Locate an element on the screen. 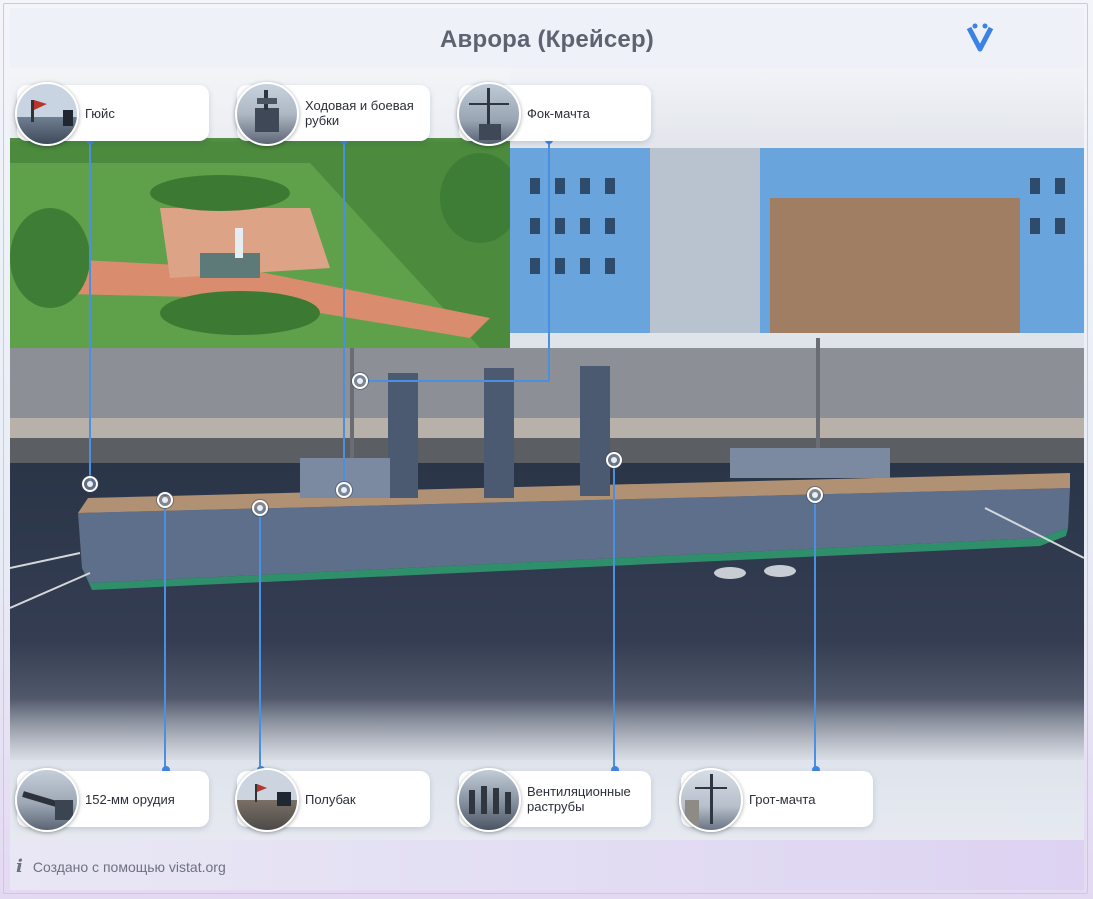 Image resolution: width=1093 pixels, height=899 pixels. label-text: 152-мм орудия is located at coordinates (130, 799).